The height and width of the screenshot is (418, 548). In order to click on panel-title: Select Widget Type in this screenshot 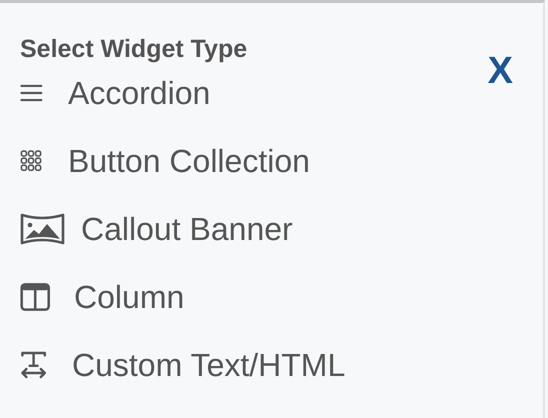, I will do `click(134, 49)`.